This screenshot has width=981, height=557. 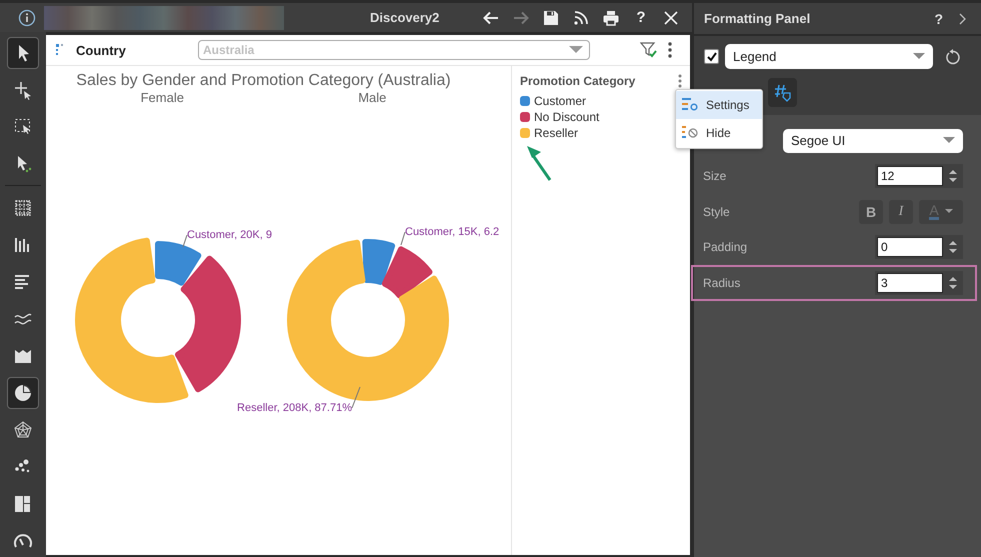 What do you see at coordinates (829, 56) in the screenshot?
I see `element-dropdown: Legend` at bounding box center [829, 56].